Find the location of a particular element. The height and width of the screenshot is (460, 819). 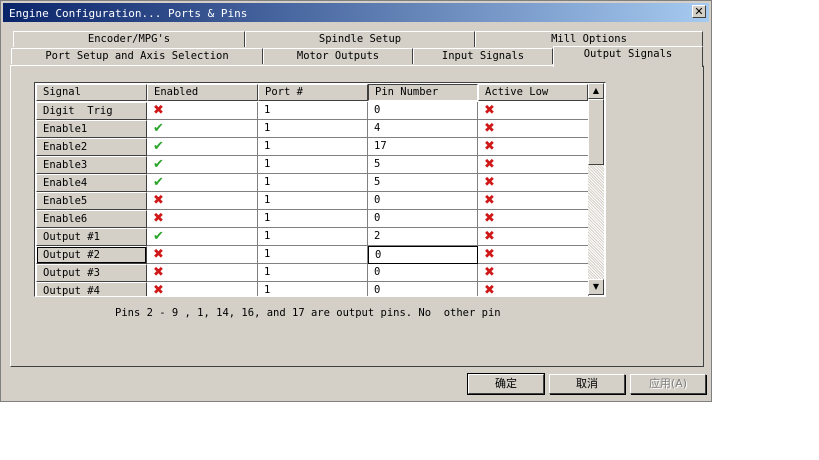

tab-port-setup: Port Setup and Axis Selection is located at coordinates (137, 56).